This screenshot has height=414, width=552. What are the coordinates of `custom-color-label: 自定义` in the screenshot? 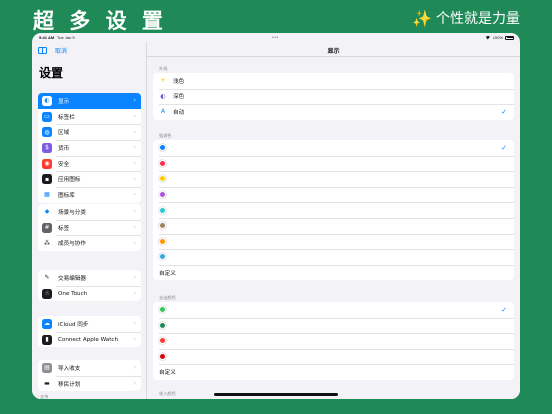 It's located at (167, 373).